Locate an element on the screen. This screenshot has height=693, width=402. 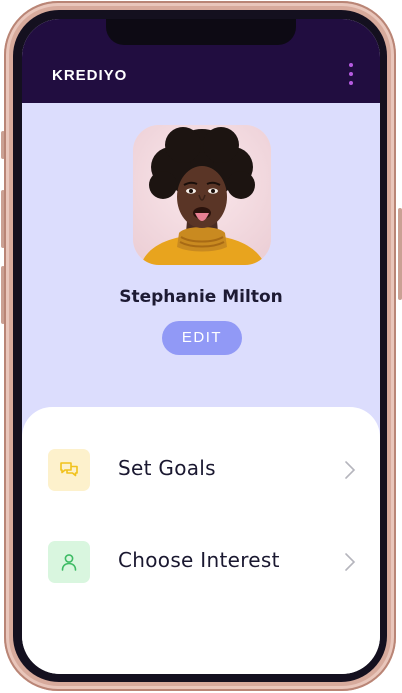
set-goals-label: Set Goals is located at coordinates (167, 468).